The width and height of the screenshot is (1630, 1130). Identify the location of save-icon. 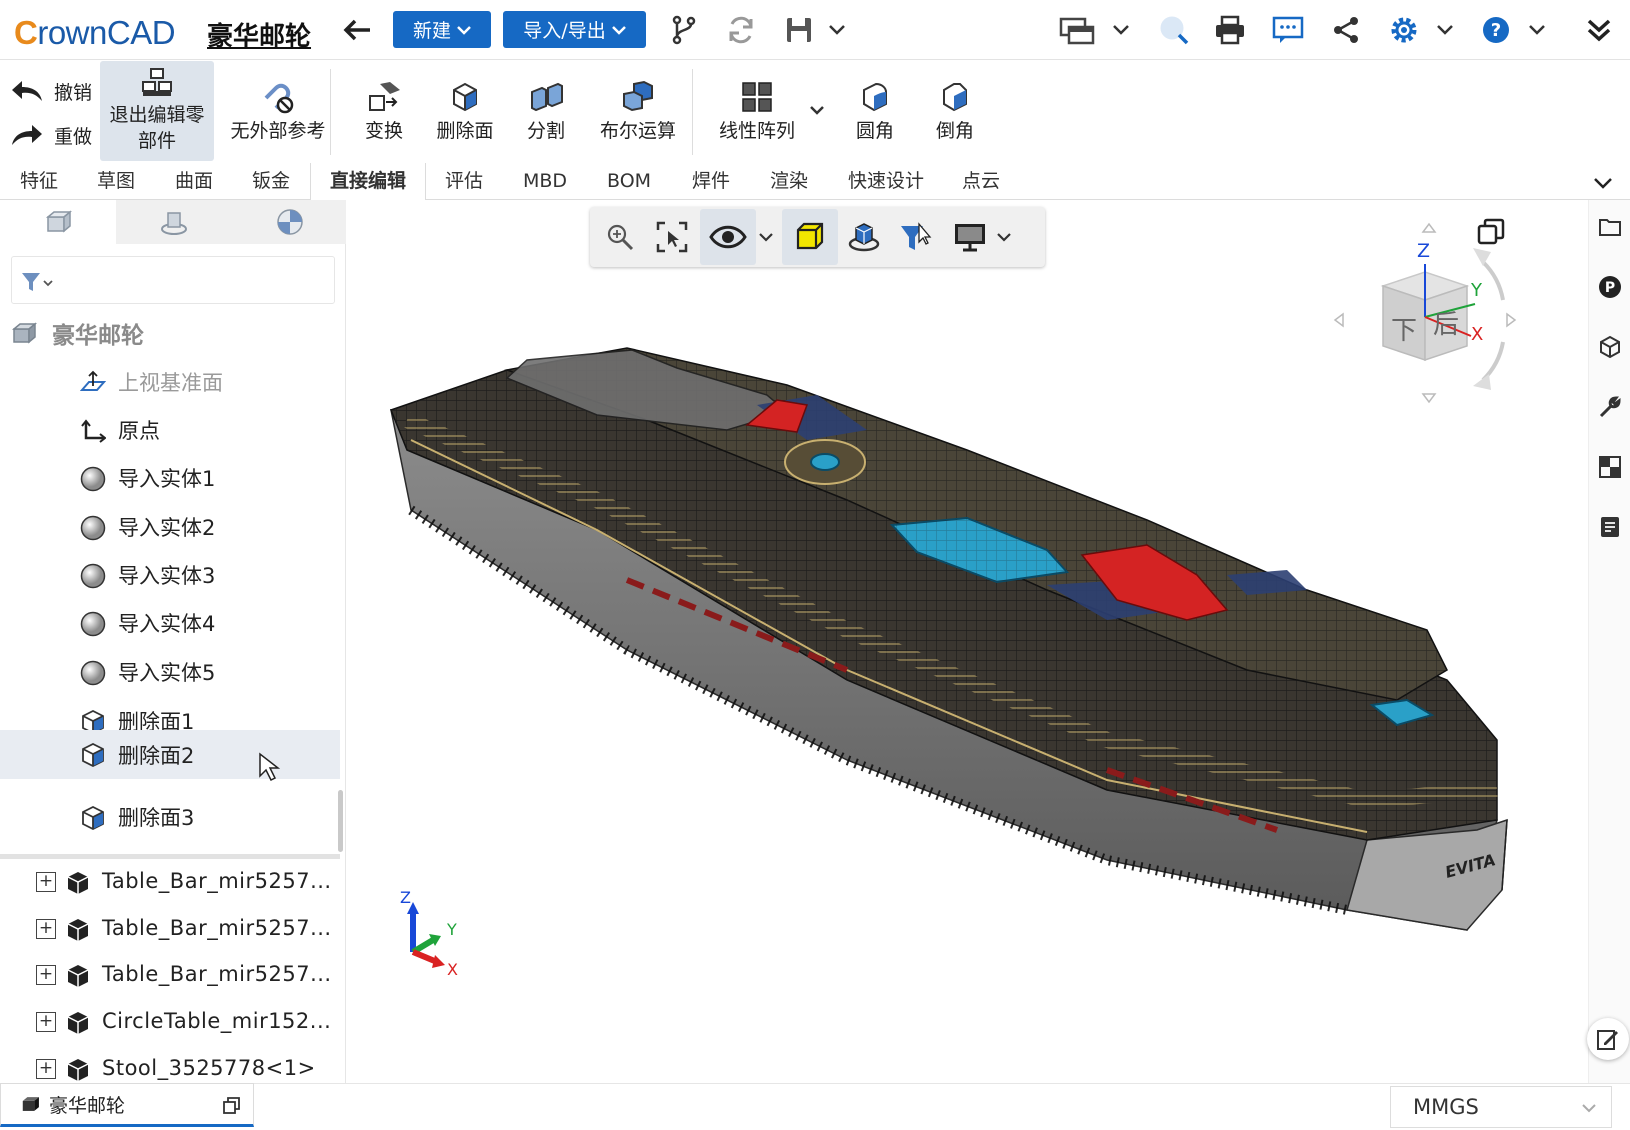
(799, 30).